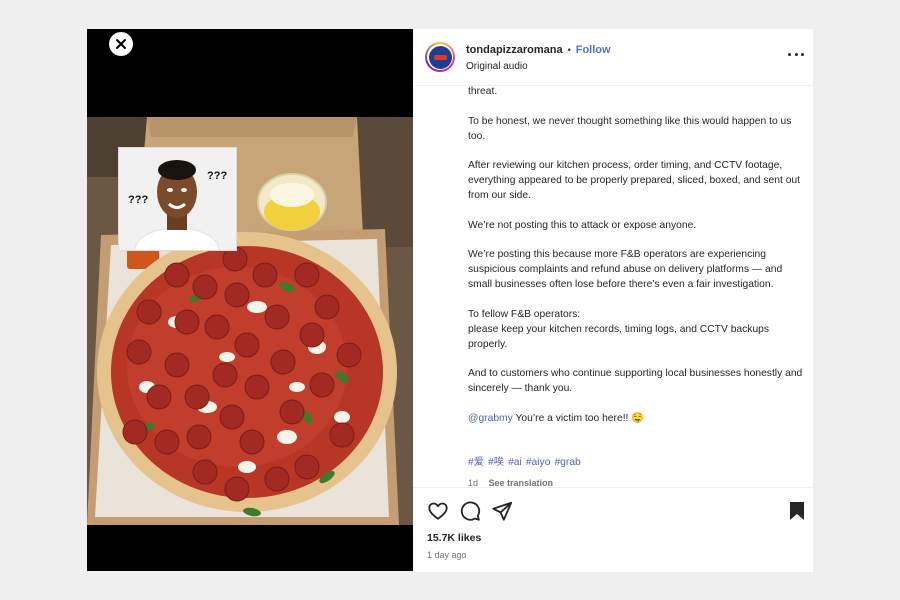 The width and height of the screenshot is (900, 600). What do you see at coordinates (496, 462) in the screenshot?
I see `hashtag-link: #唉` at bounding box center [496, 462].